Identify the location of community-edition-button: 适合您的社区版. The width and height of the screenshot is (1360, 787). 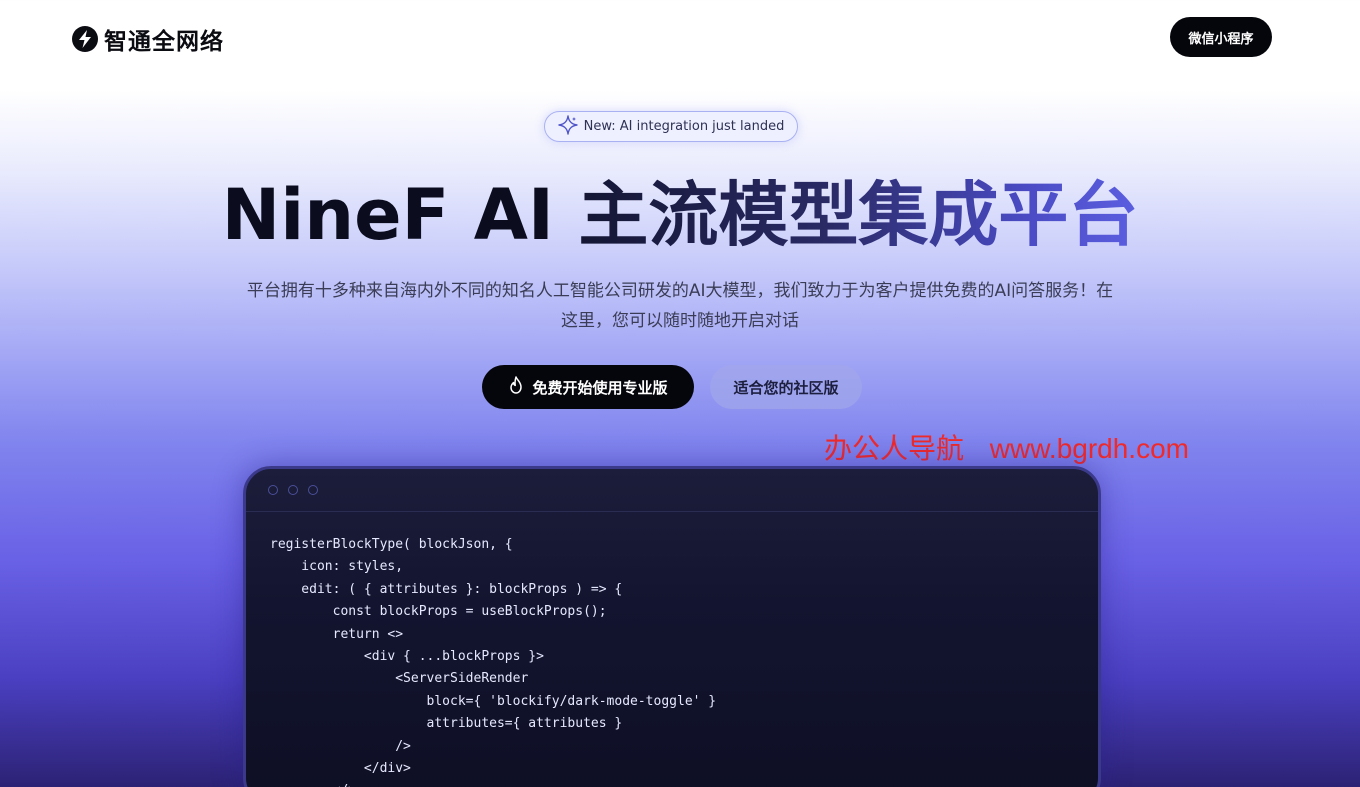
(786, 387).